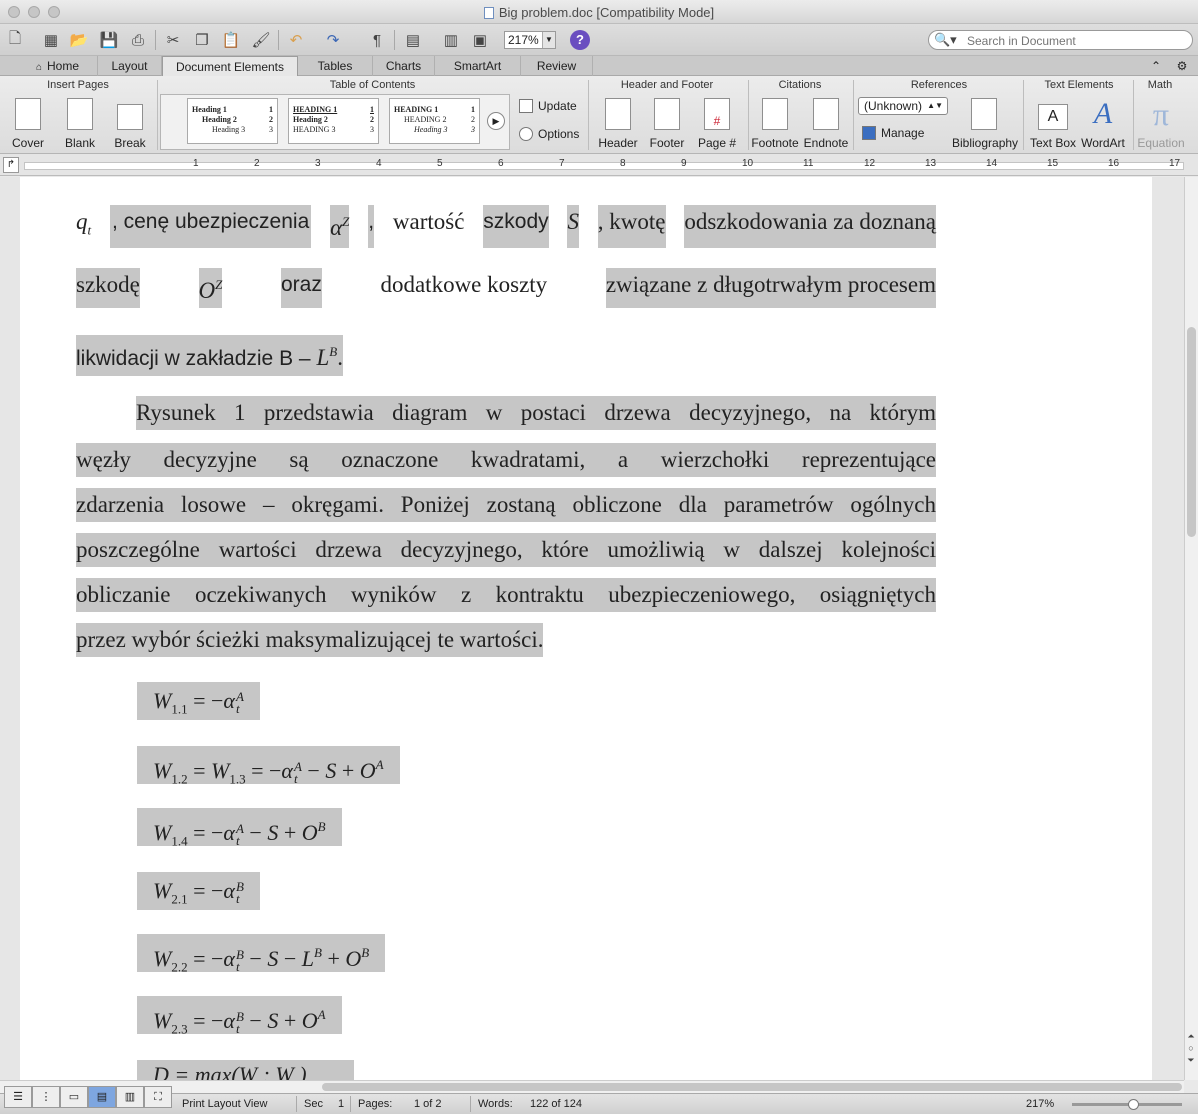 The height and width of the screenshot is (1114, 1198). Describe the element at coordinates (1161, 124) in the screenshot. I see `equation-button: π Equation` at that location.